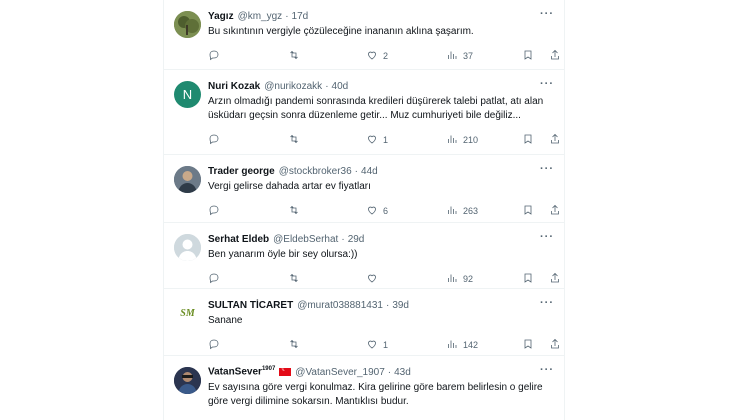 Image resolution: width=730 pixels, height=420 pixels. What do you see at coordinates (400, 305) in the screenshot?
I see `timestamp: 39d` at bounding box center [400, 305].